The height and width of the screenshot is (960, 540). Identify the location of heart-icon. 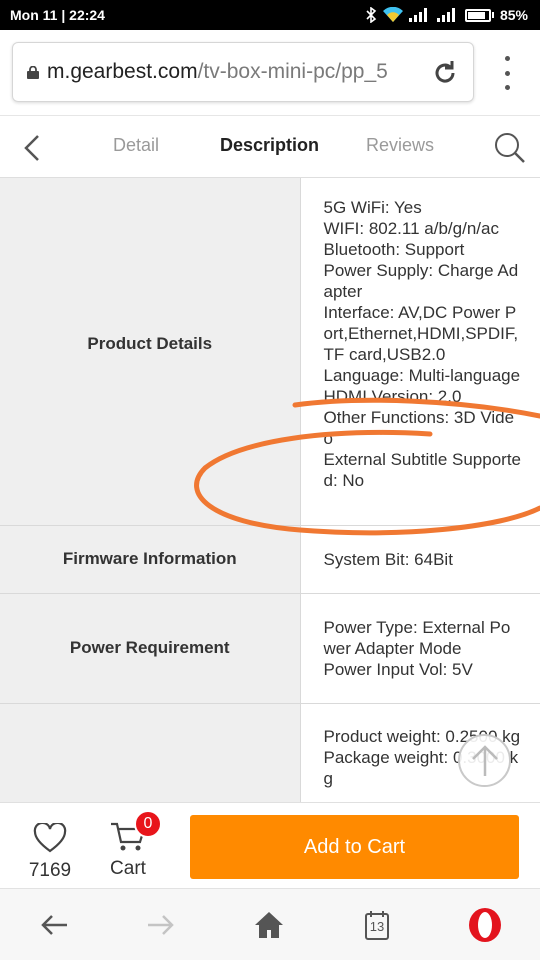
(50, 837).